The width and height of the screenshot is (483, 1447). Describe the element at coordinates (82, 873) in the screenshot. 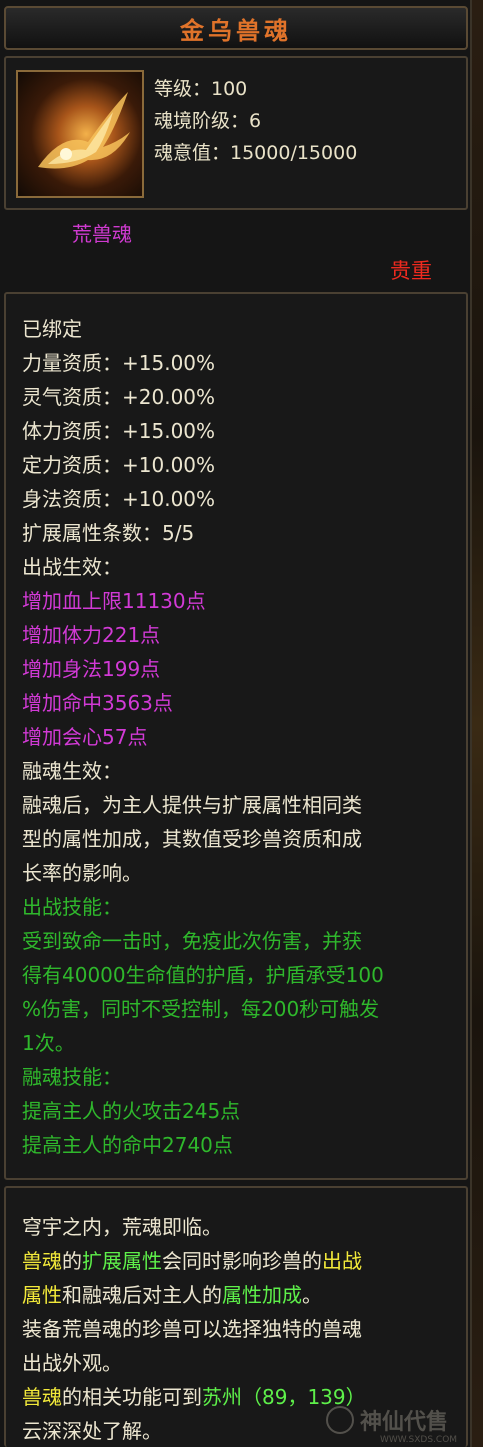

I see `fuse-effect-desc: 长率的影响。` at that location.